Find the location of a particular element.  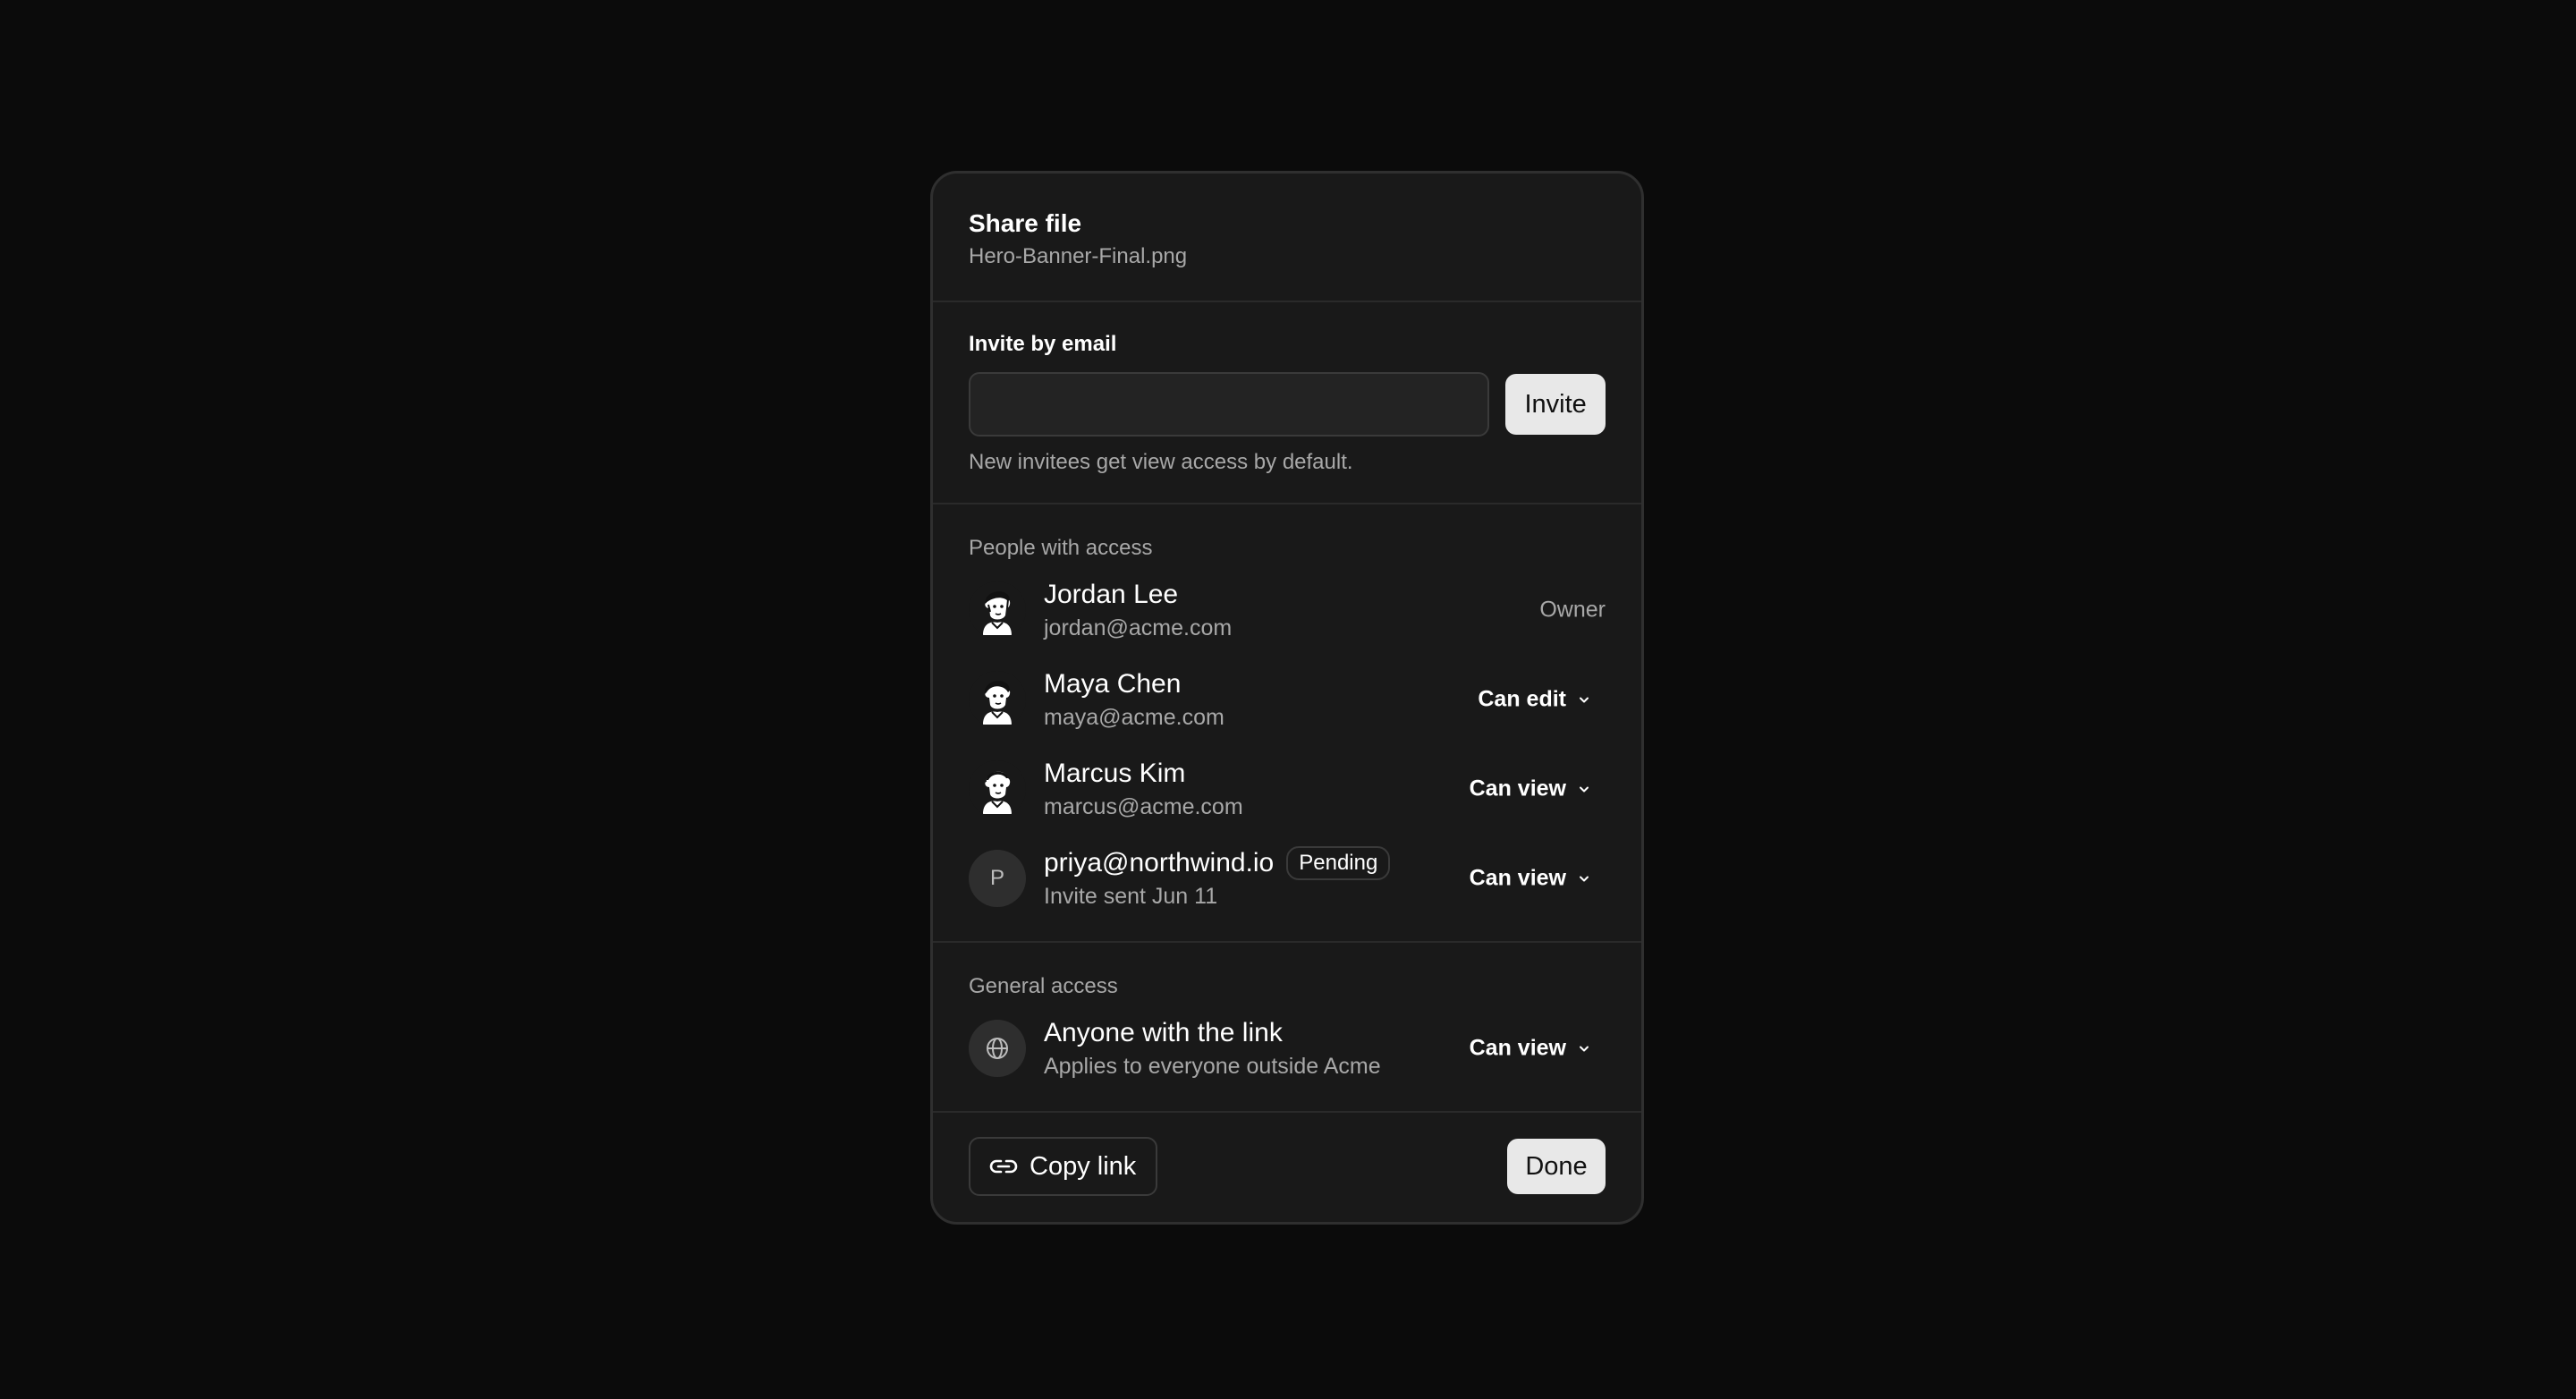

copy-link-button: Copy link is located at coordinates (1063, 1166).